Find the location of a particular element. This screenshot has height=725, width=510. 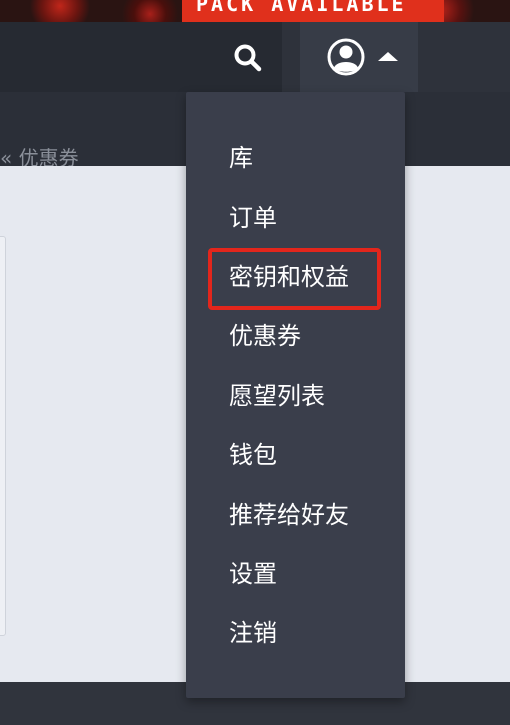

menu-item-library: 库 is located at coordinates (314, 158).